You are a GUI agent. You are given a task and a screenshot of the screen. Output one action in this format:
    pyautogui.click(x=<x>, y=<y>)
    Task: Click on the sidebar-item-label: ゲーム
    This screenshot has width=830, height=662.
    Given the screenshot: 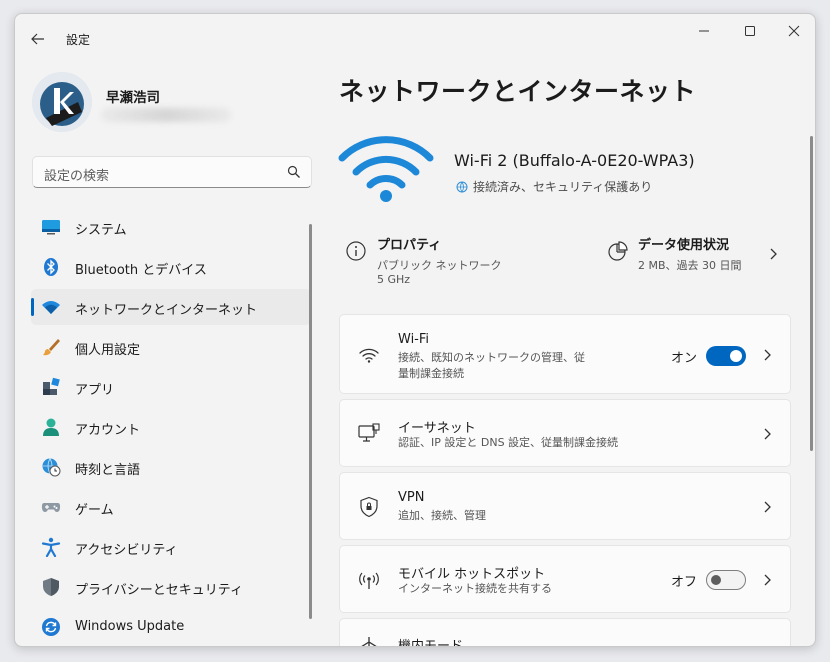 What is the action you would take?
    pyautogui.click(x=94, y=510)
    